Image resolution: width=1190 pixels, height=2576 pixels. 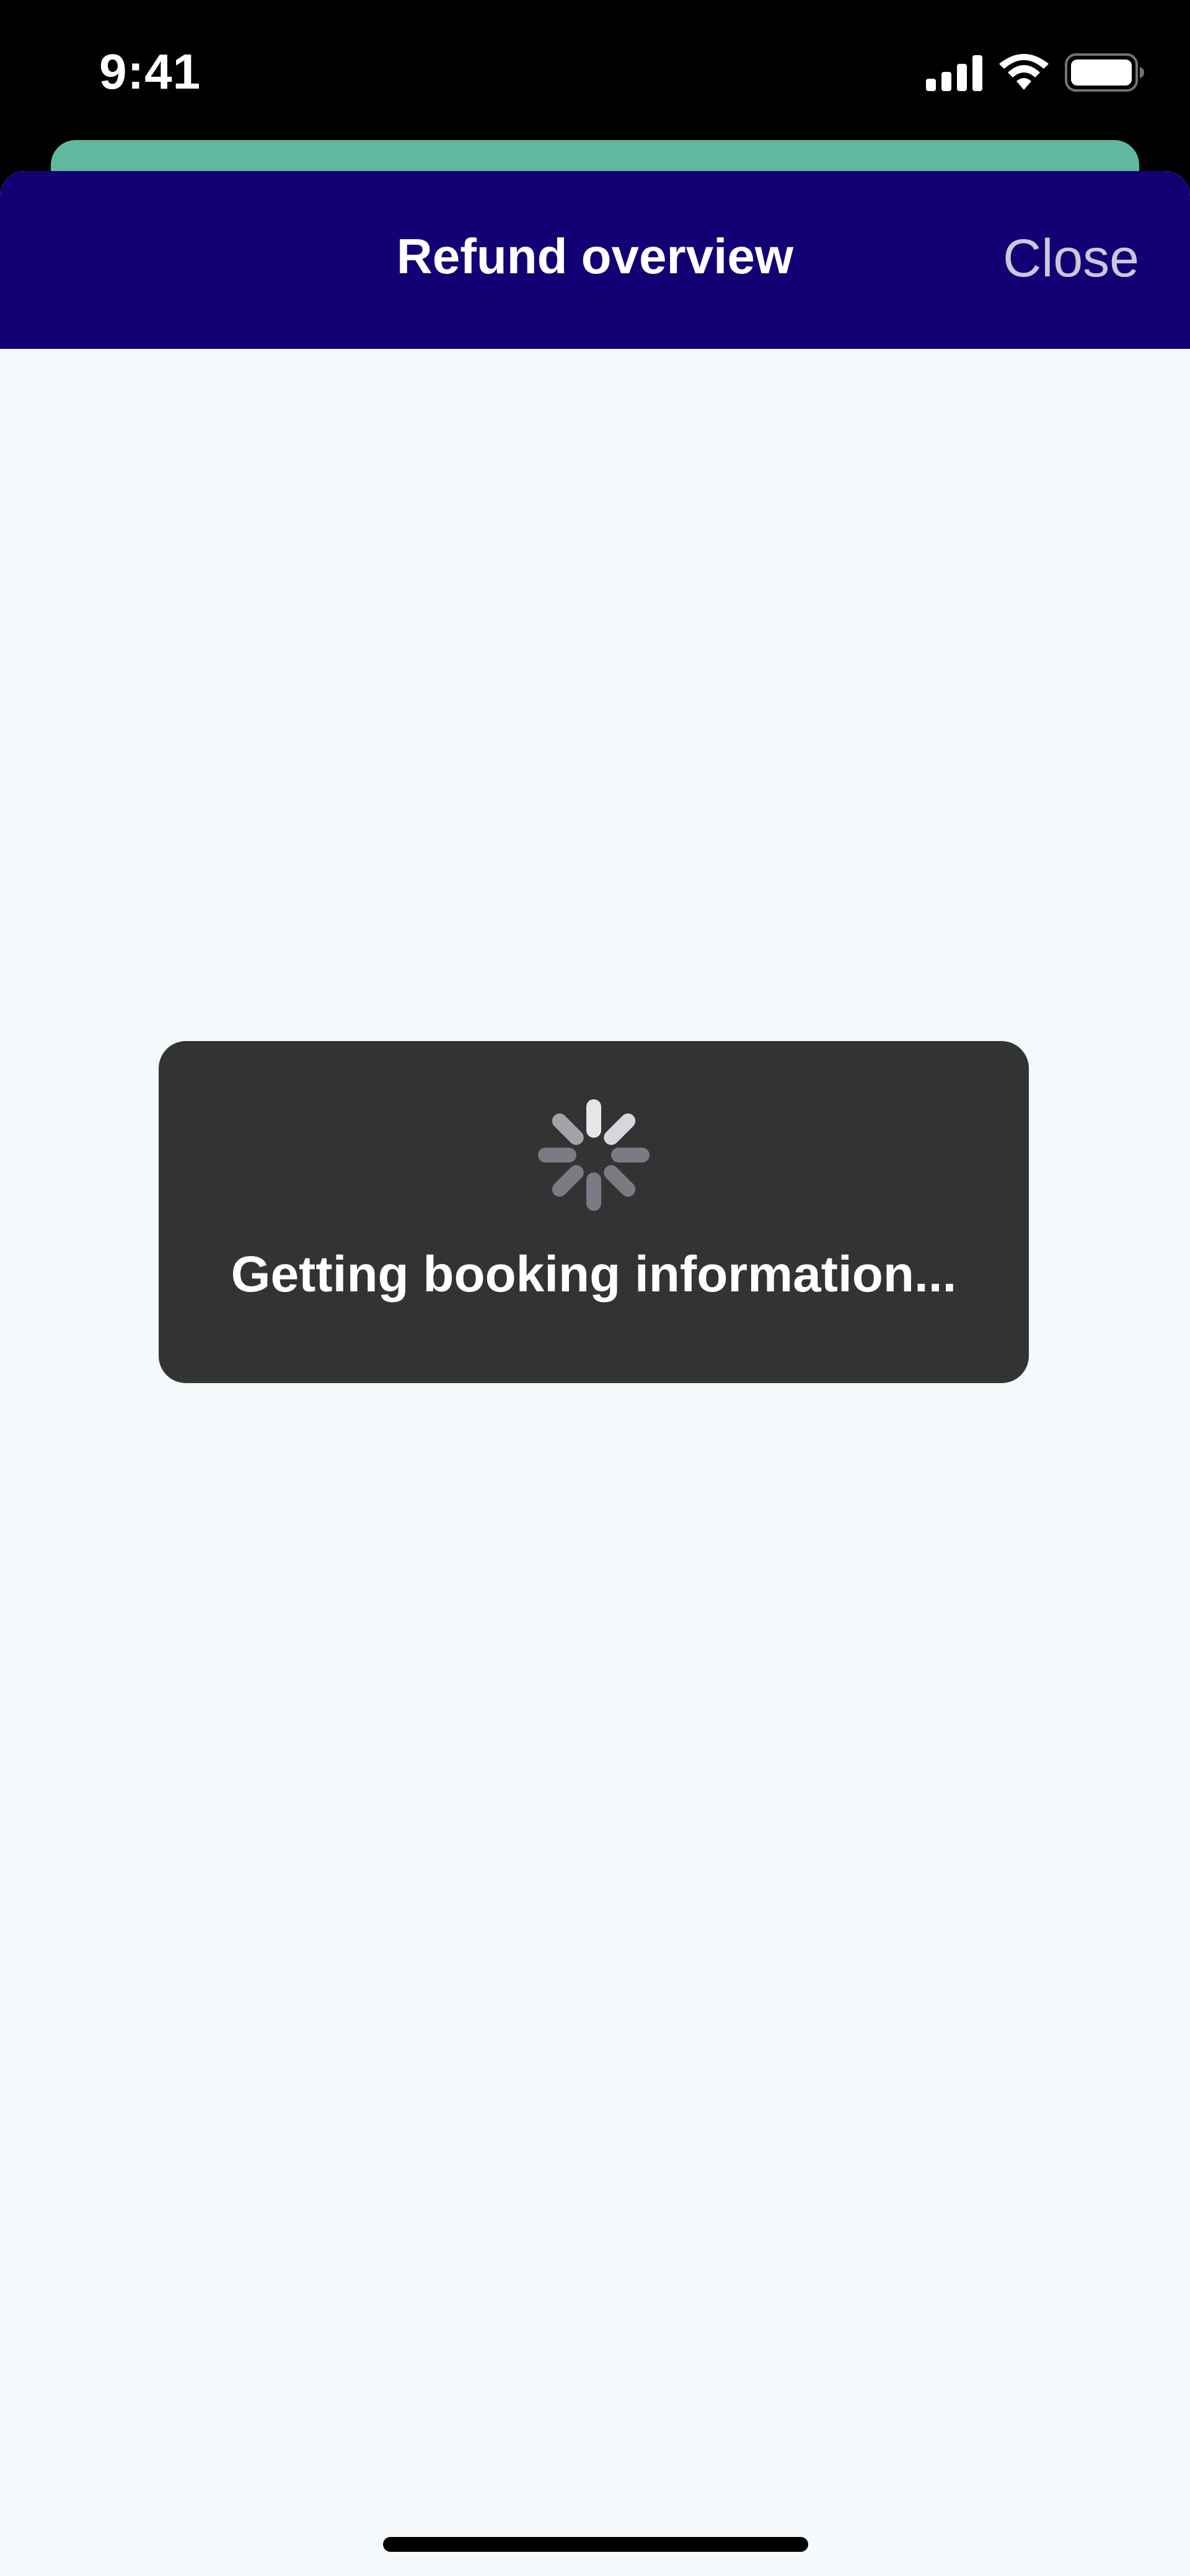 I want to click on home-indicator, so click(x=595, y=2545).